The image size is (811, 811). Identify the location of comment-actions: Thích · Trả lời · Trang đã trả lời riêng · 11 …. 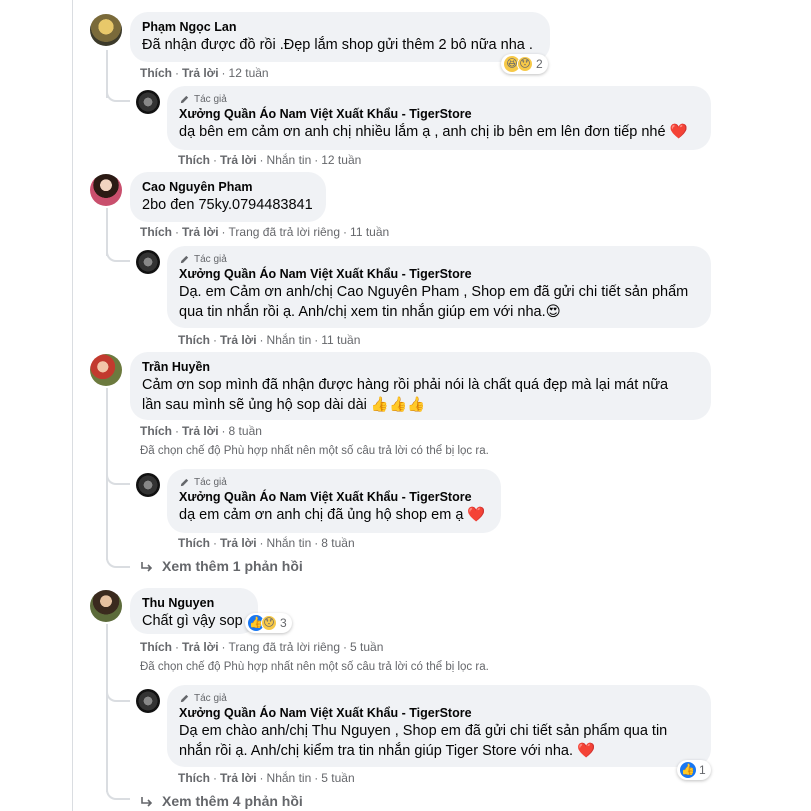
(265, 232).